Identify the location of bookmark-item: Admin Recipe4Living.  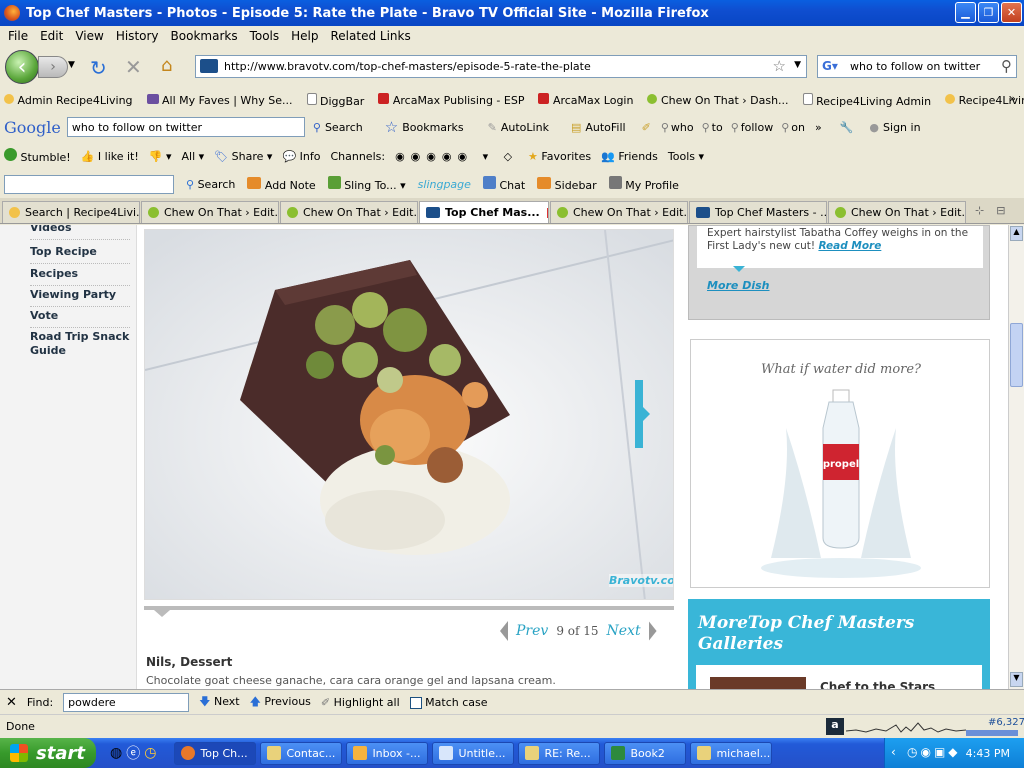
(68, 100).